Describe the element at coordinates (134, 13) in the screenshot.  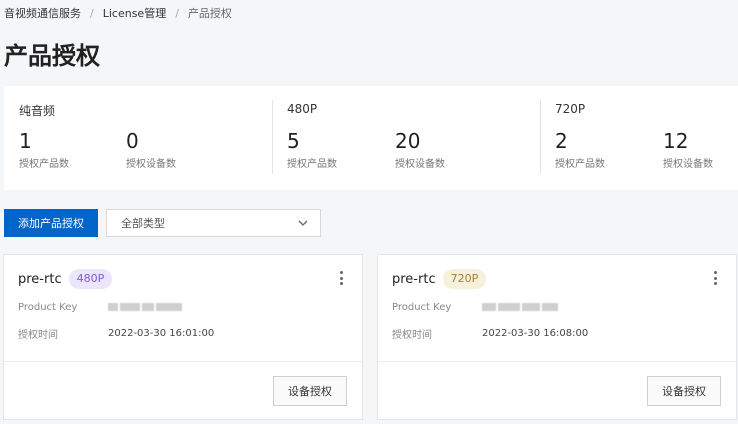
I see `breadcrumb-item-license: License管理` at that location.